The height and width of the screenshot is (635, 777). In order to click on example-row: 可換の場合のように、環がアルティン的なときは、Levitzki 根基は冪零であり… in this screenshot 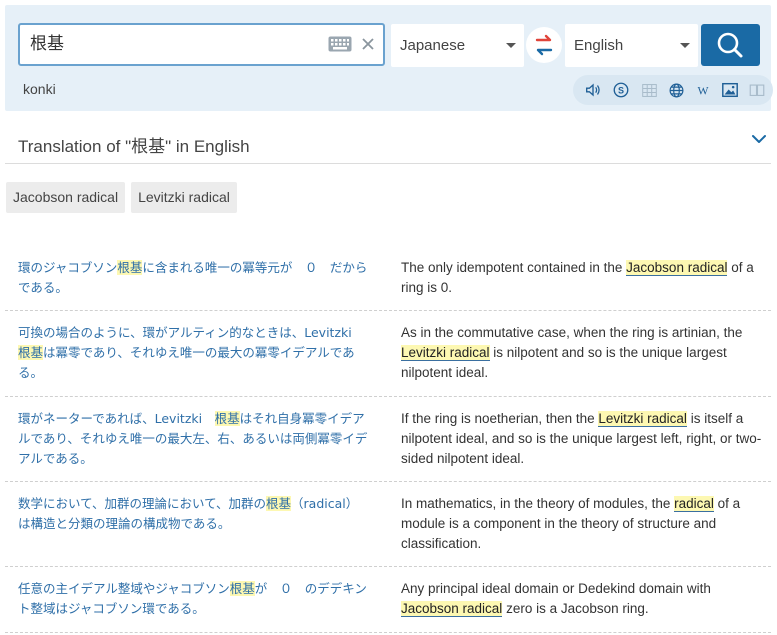, I will do `click(388, 354)`.